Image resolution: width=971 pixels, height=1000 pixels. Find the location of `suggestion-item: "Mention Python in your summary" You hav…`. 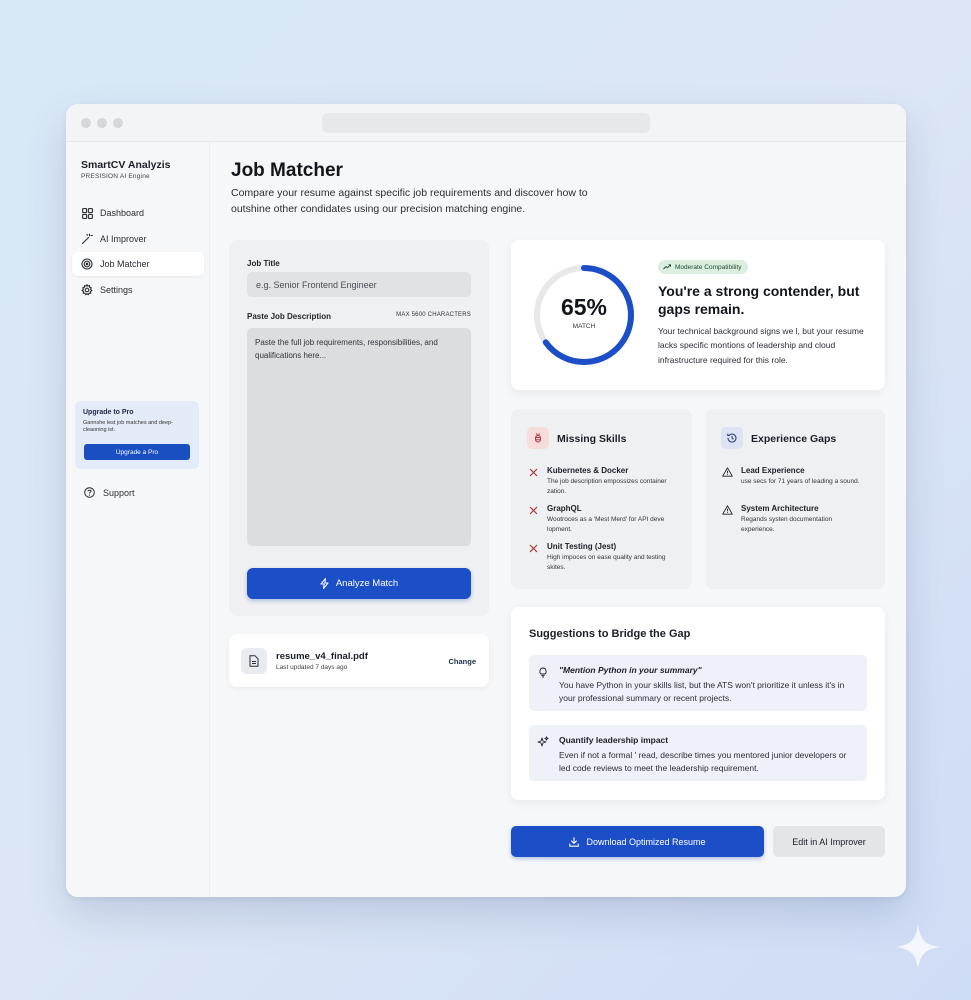

suggestion-item: "Mention Python in your summary" You hav… is located at coordinates (698, 683).